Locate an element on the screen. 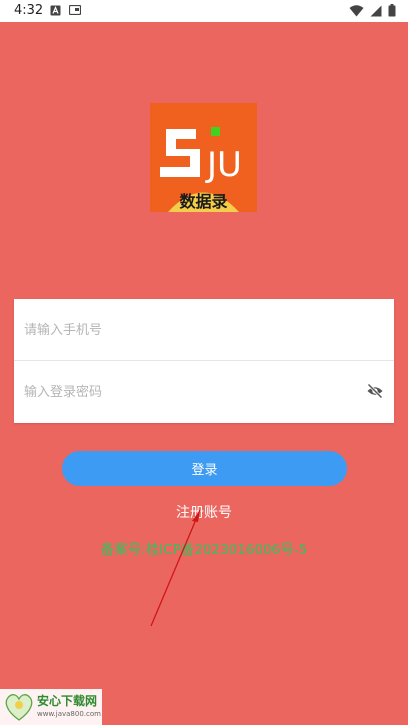  wifi-icon is located at coordinates (356, 10).